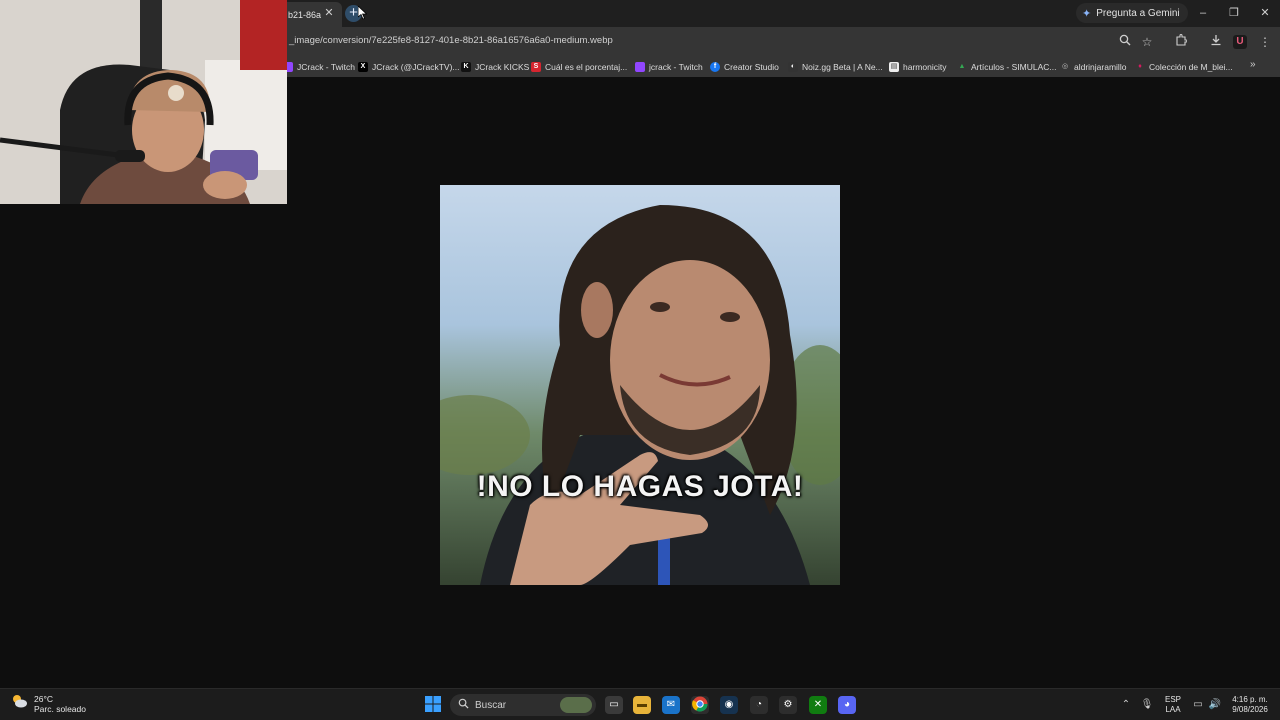 Image resolution: width=1280 pixels, height=720 pixels. Describe the element at coordinates (1265, 13) in the screenshot. I see `close-window-button: ✕` at that location.